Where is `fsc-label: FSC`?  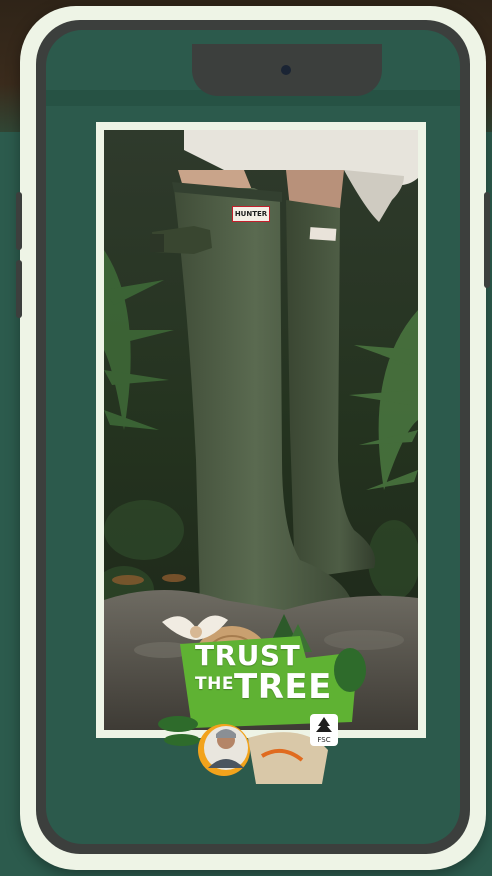 fsc-label: FSC is located at coordinates (324, 740).